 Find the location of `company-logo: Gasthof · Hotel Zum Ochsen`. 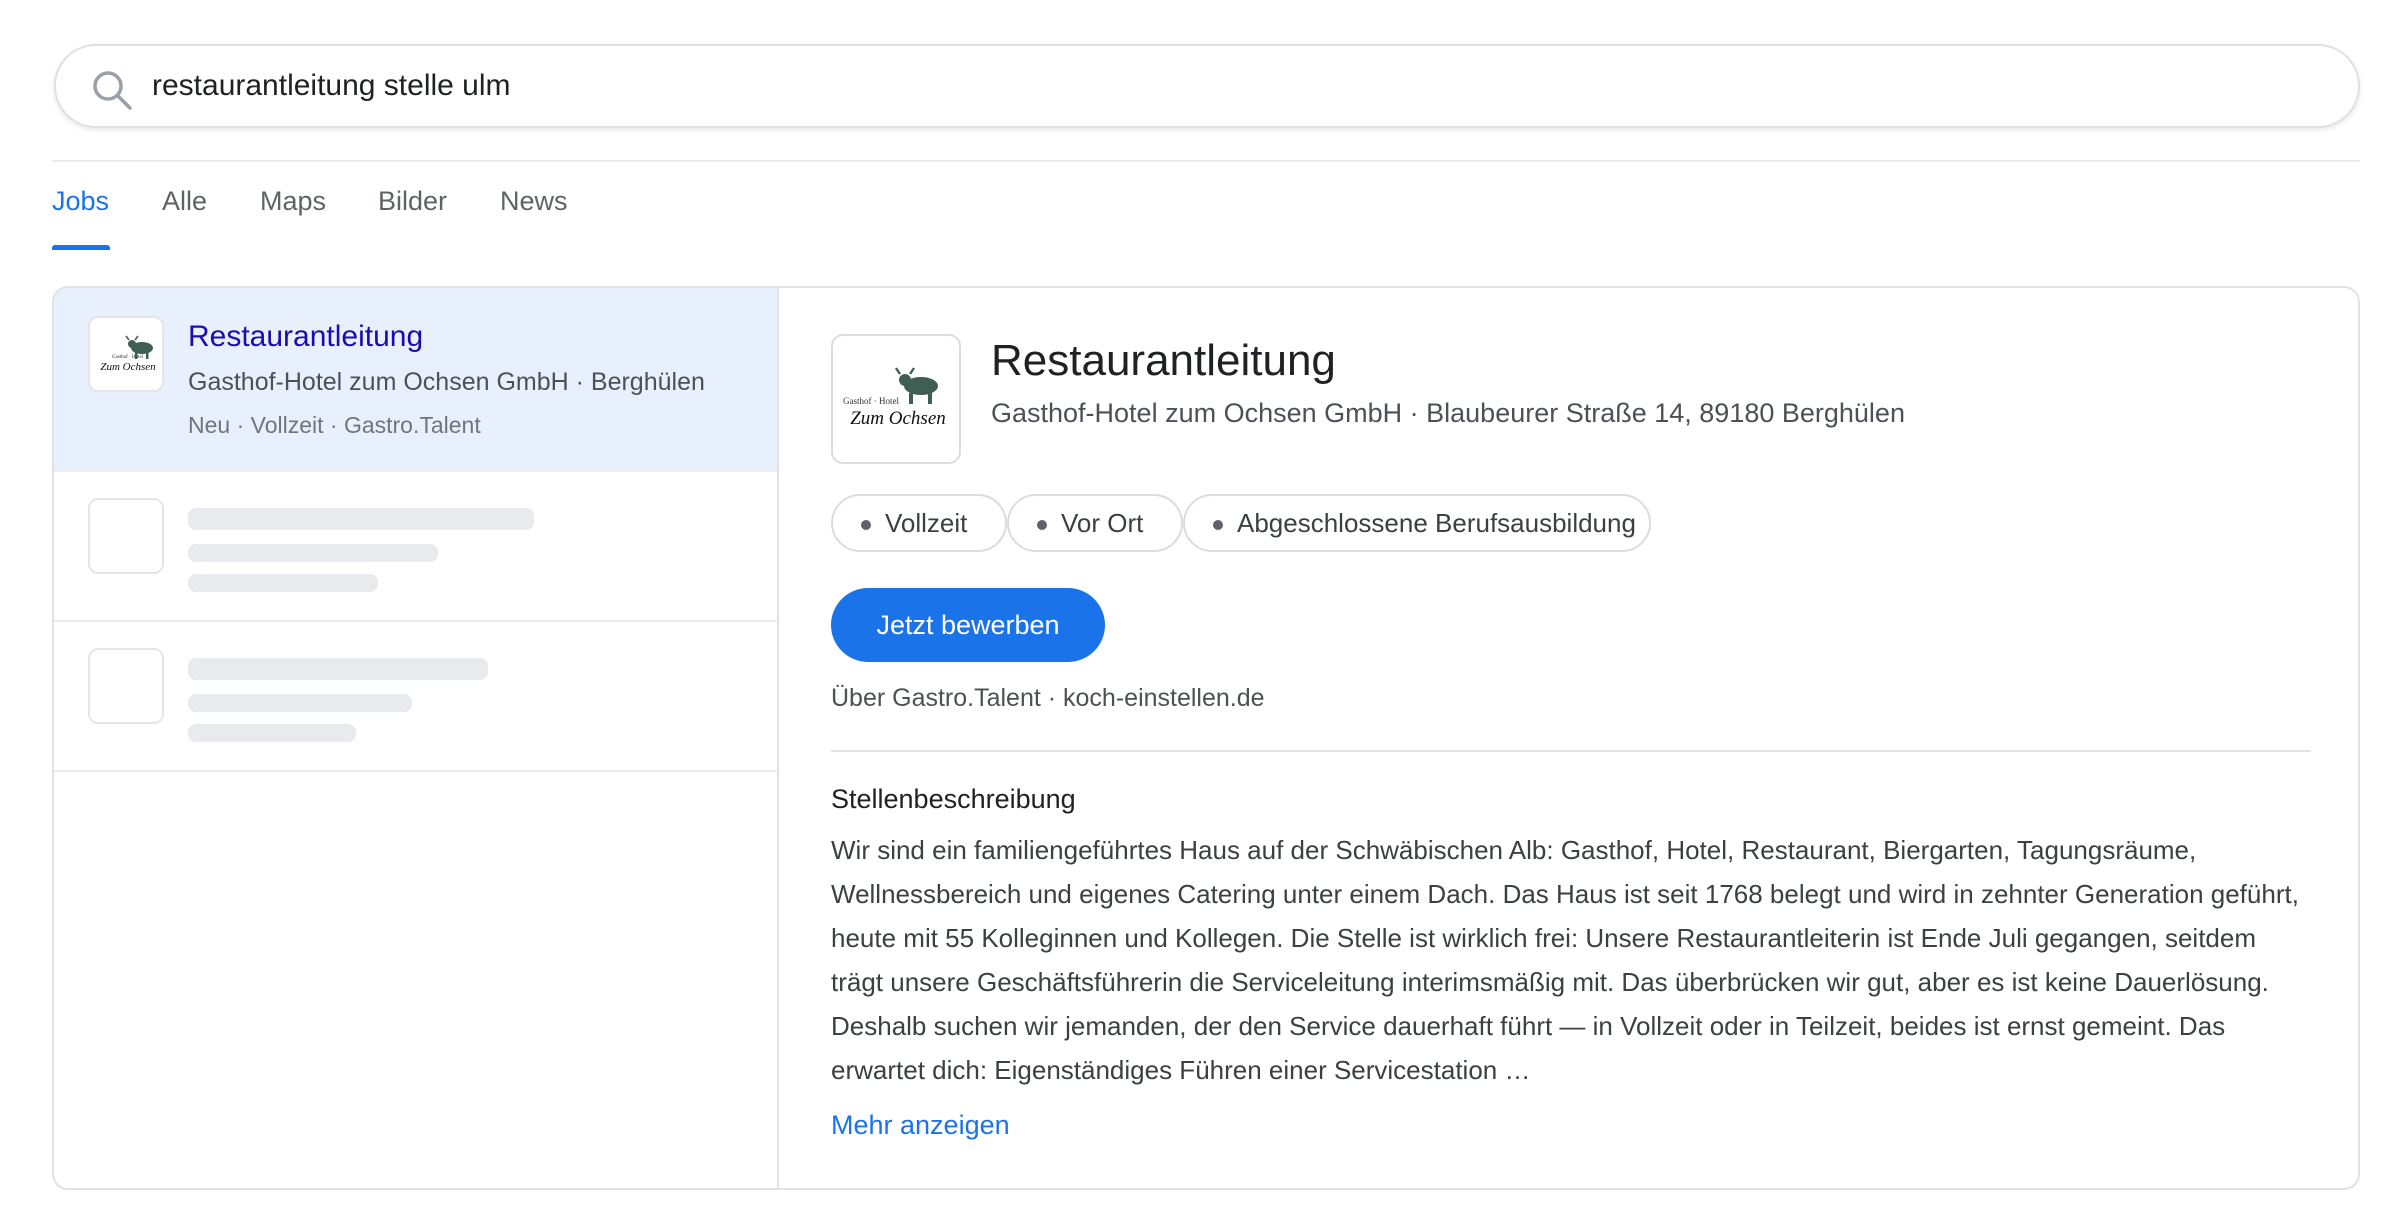

company-logo: Gasthof · Hotel Zum Ochsen is located at coordinates (126, 354).